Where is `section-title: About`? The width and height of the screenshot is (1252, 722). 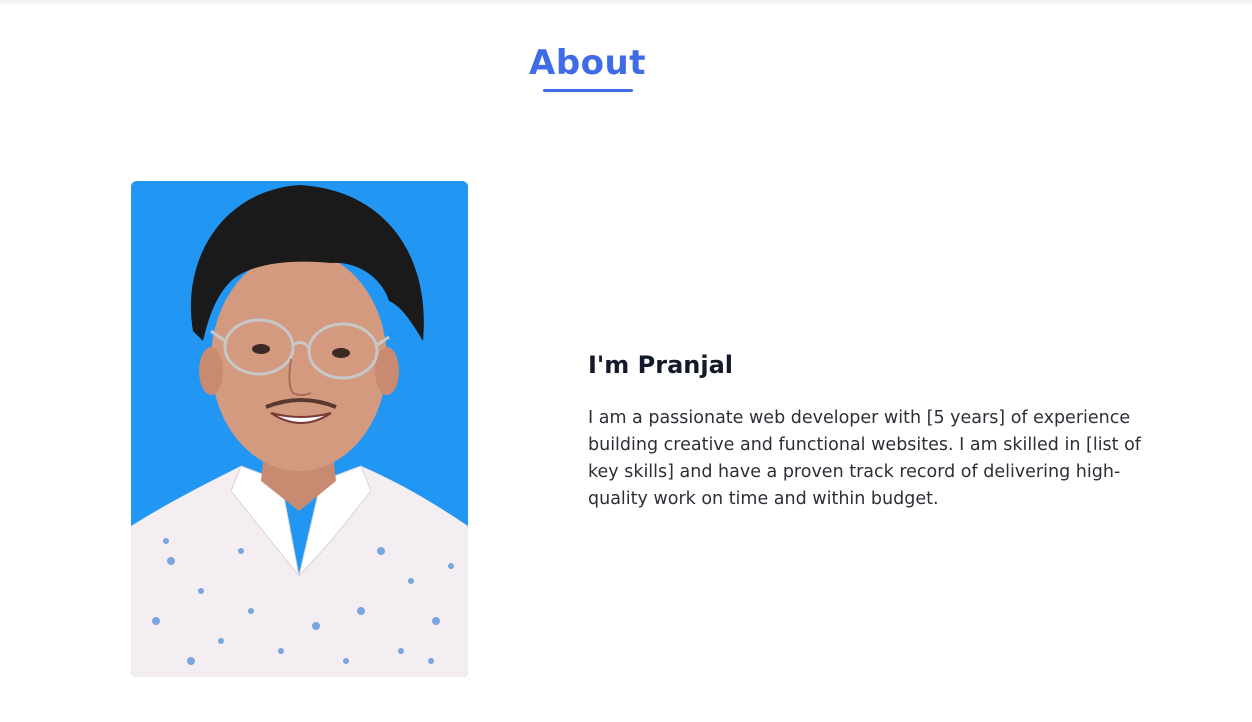 section-title: About is located at coordinates (587, 63).